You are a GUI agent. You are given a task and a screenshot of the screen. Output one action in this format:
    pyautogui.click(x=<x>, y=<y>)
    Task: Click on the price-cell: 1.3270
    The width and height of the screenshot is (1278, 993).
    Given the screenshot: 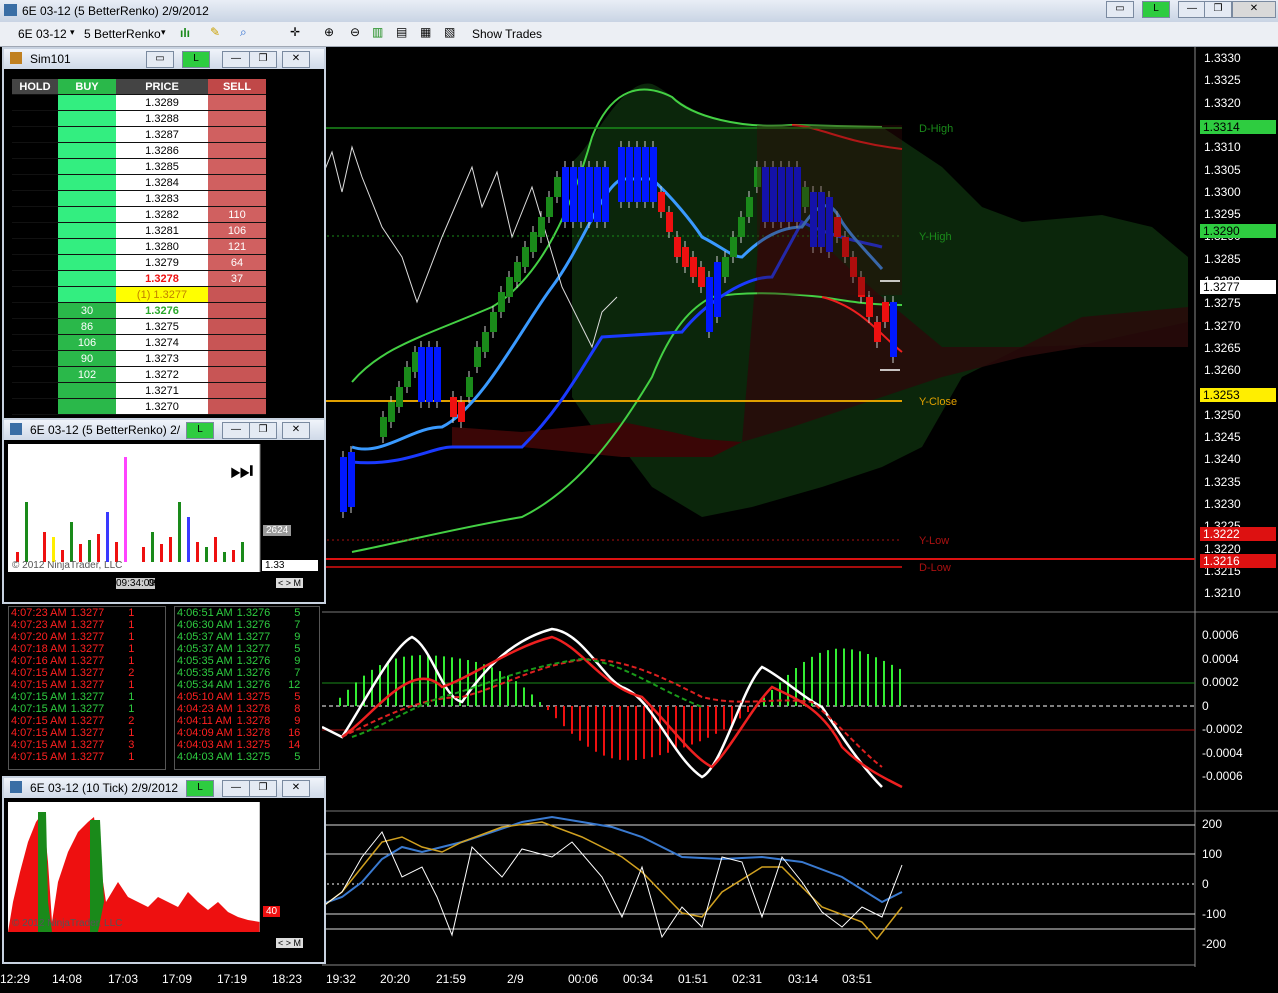 What is the action you would take?
    pyautogui.click(x=162, y=406)
    